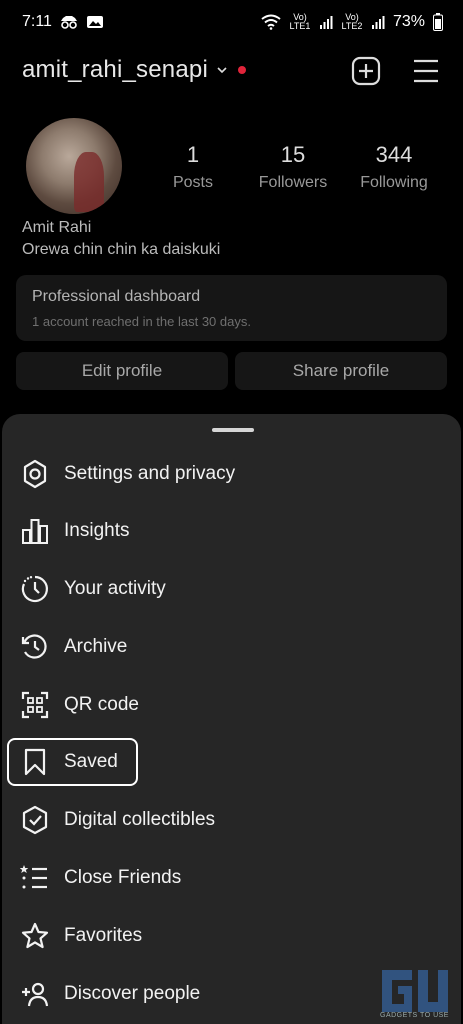  I want to click on menu-item-insights: Insights, so click(231, 531).